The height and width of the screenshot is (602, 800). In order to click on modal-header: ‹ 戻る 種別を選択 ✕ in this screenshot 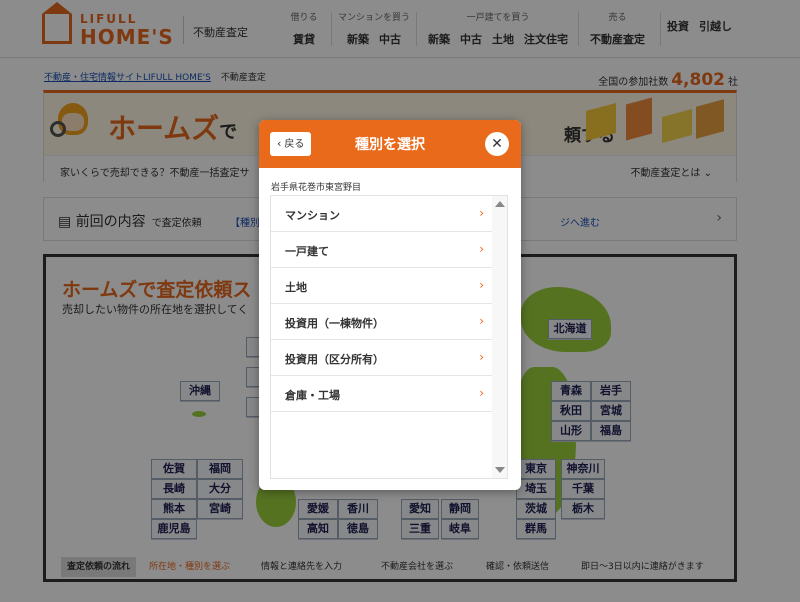, I will do `click(390, 144)`.